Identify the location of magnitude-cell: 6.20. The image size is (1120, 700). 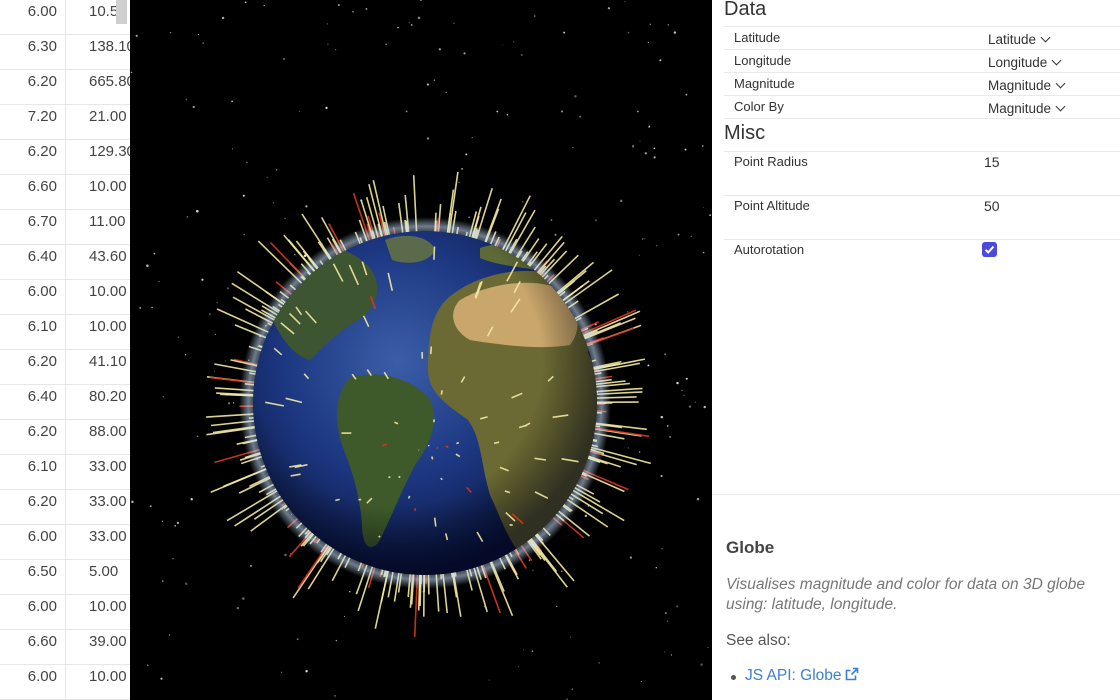
(33, 157).